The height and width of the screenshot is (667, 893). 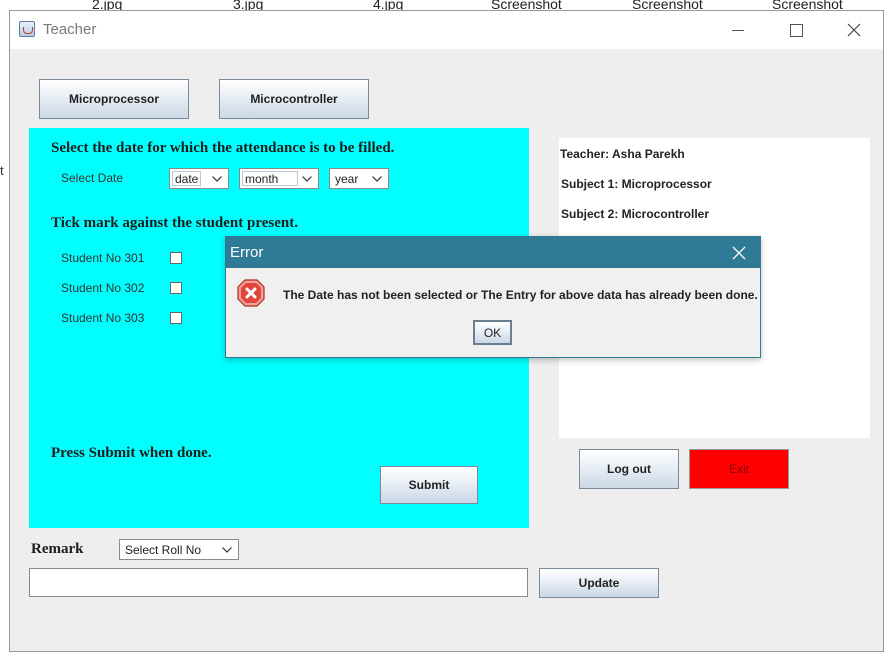 What do you see at coordinates (131, 453) in the screenshot?
I see `submit-prompt: Press Submit when done.` at bounding box center [131, 453].